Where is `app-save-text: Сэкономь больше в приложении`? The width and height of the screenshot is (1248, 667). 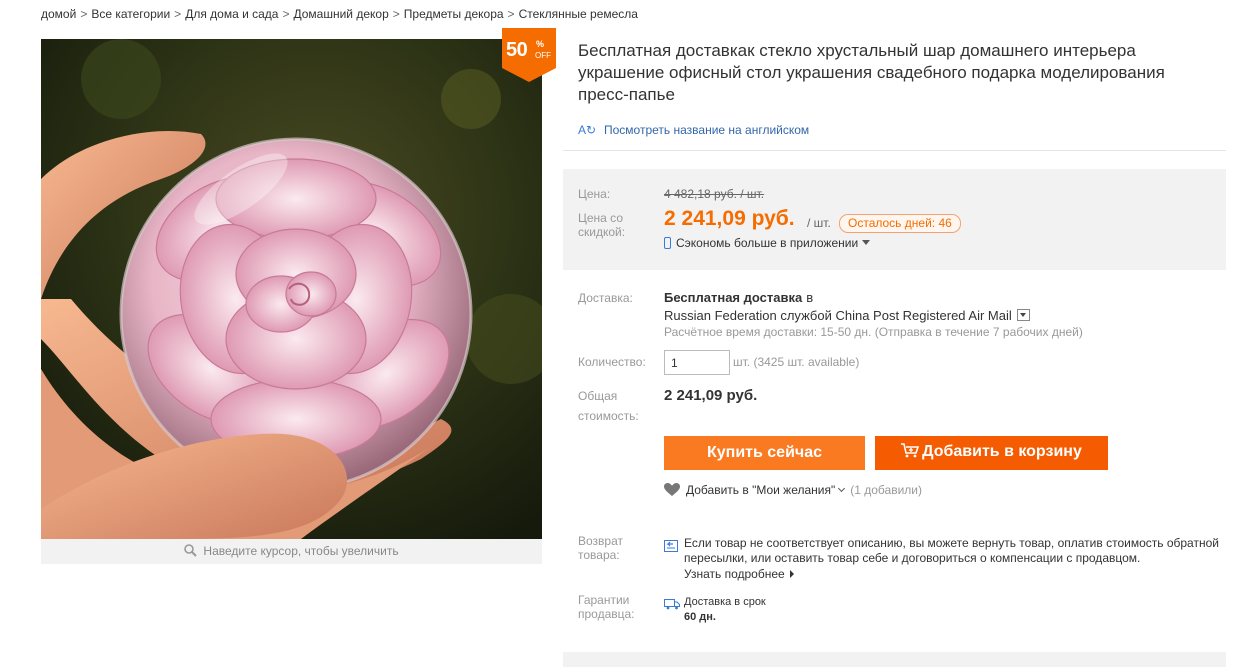 app-save-text: Сэкономь больше в приложении is located at coordinates (767, 243).